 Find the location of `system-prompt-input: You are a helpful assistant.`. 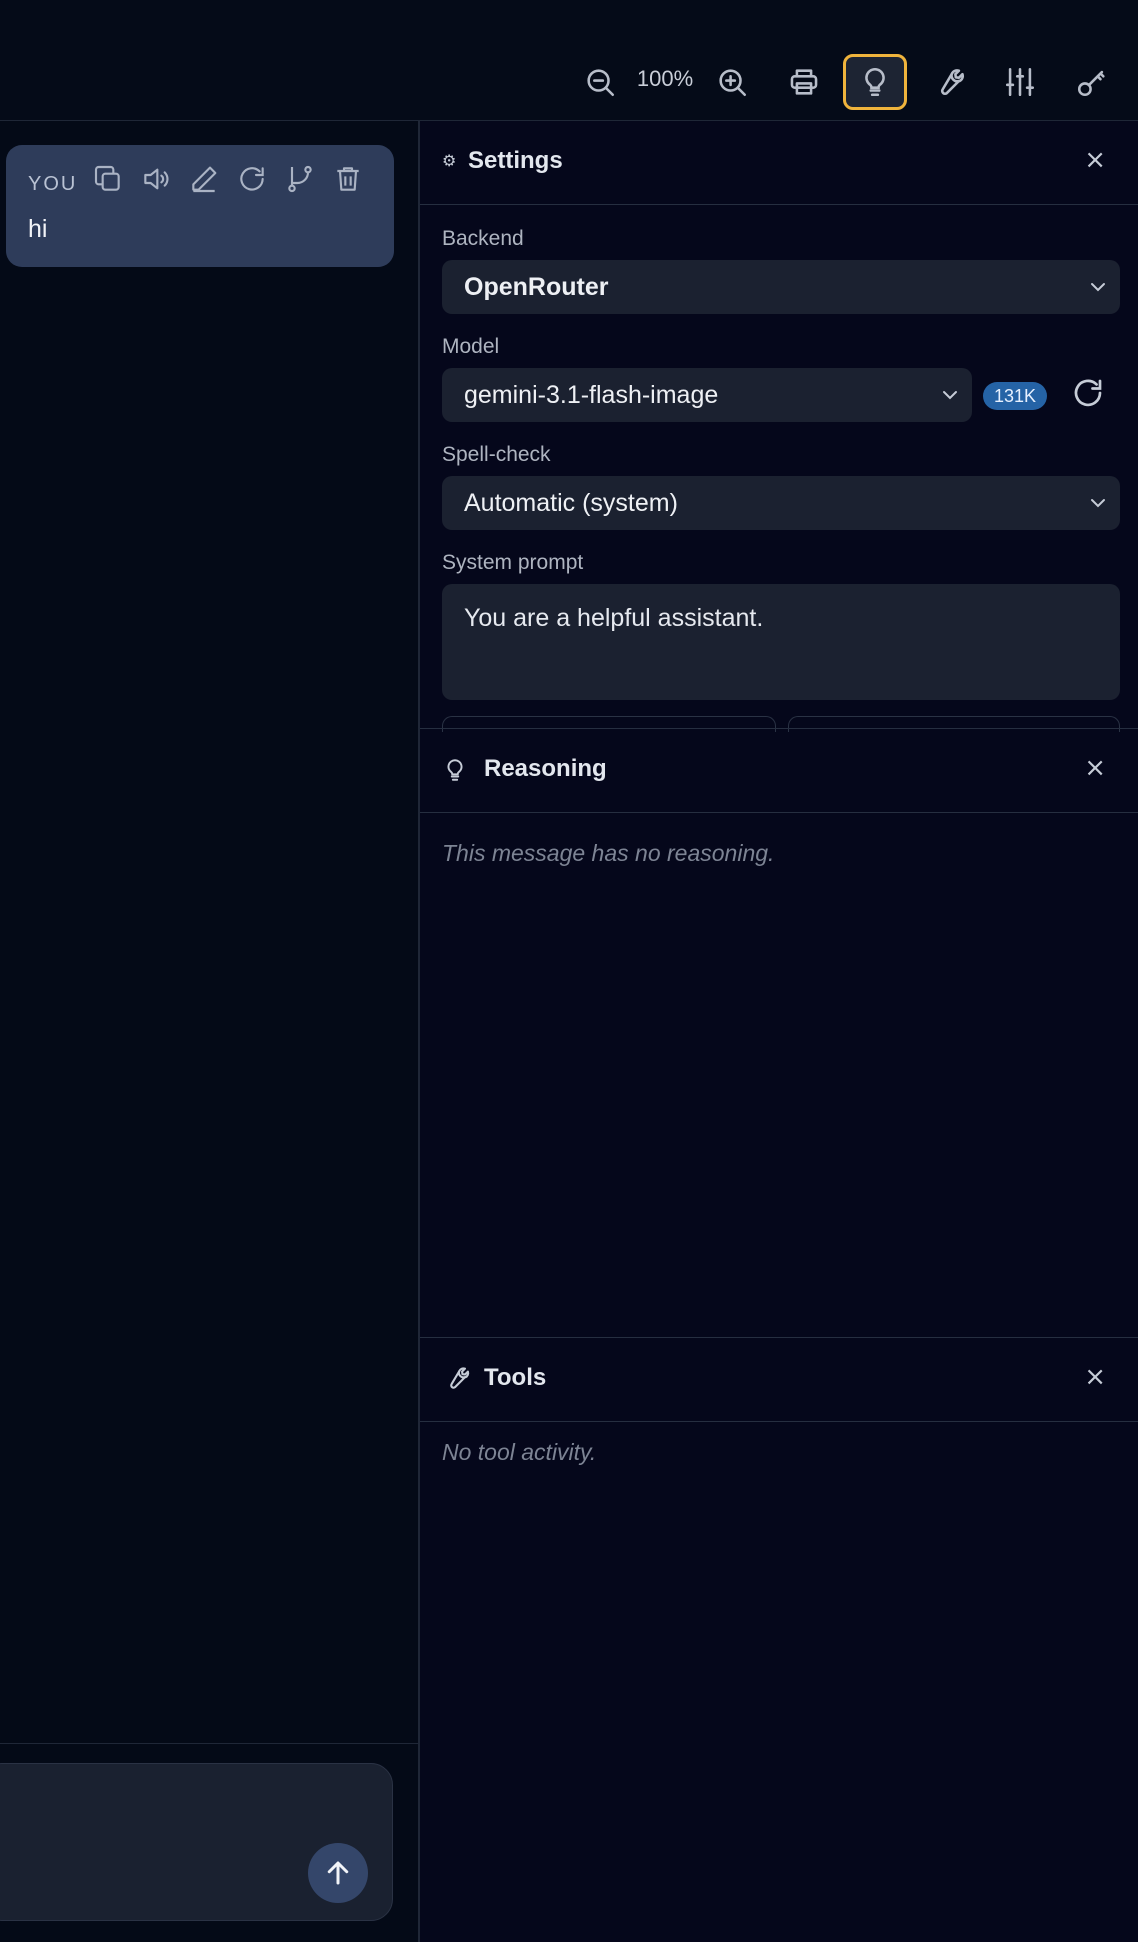

system-prompt-input: You are a helpful assistant. is located at coordinates (781, 642).